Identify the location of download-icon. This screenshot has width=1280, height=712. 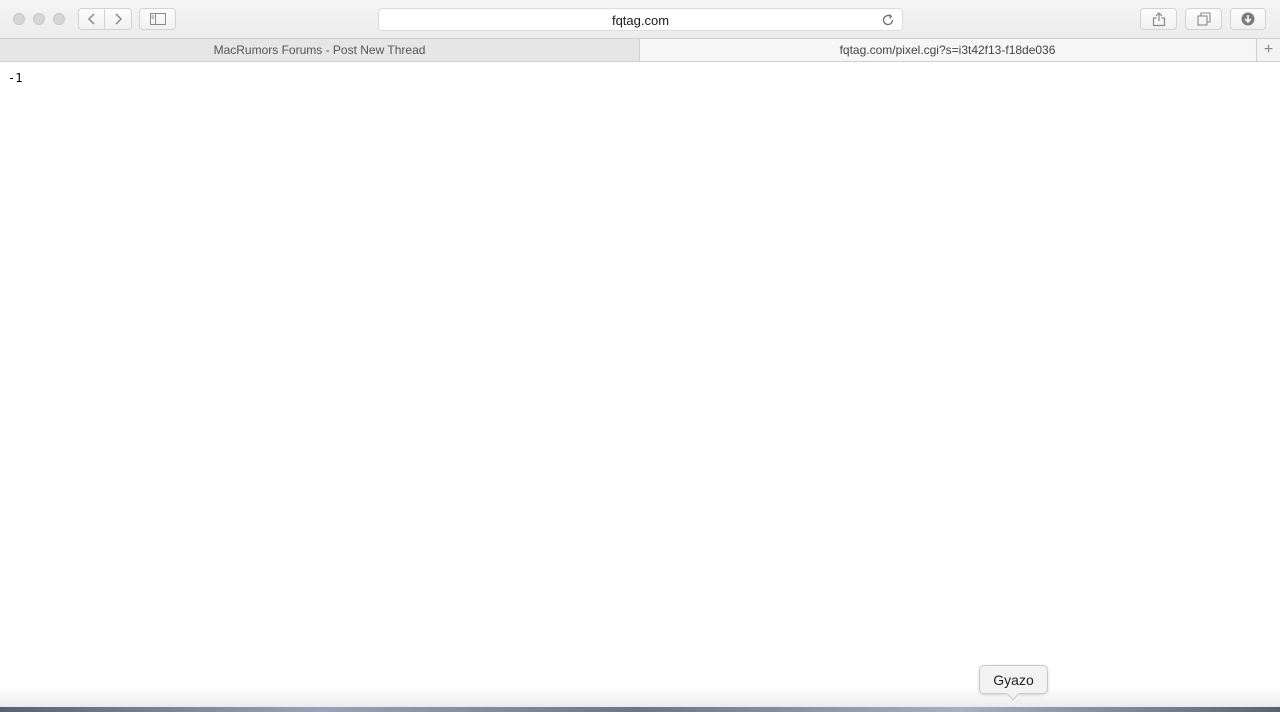
(1248, 19).